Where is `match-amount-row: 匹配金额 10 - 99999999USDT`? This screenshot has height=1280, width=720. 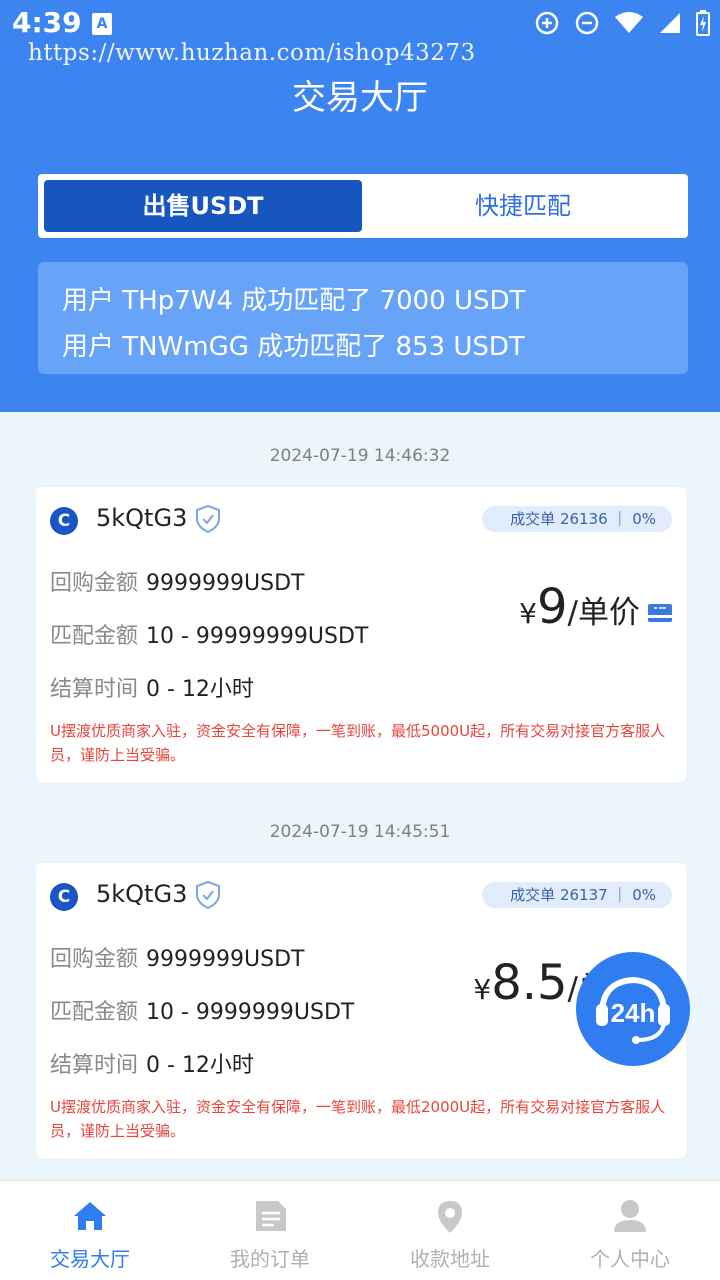
match-amount-row: 匹配金额 10 - 99999999USDT is located at coordinates (209, 634).